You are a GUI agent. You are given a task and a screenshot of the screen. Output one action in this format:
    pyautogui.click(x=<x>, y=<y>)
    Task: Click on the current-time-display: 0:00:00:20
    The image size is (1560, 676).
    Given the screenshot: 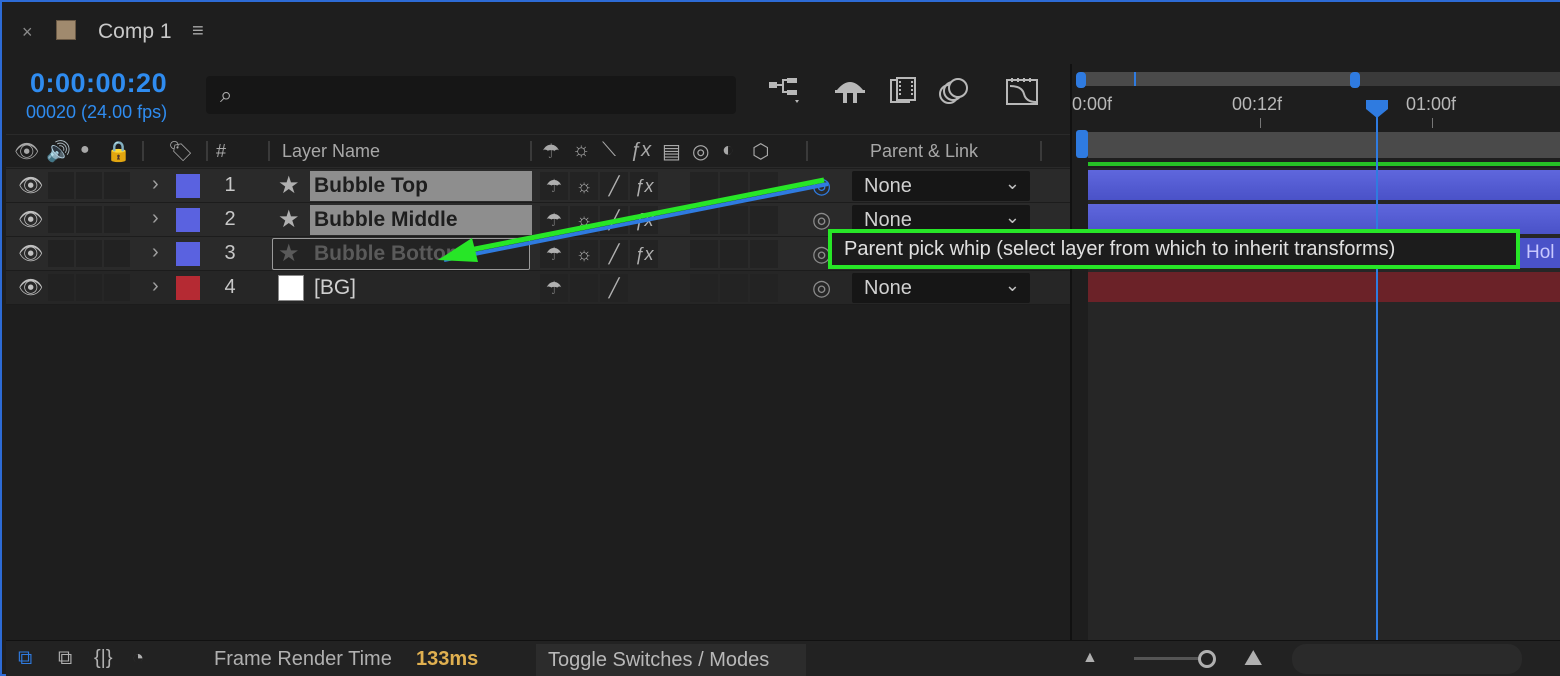 What is the action you would take?
    pyautogui.click(x=98, y=83)
    